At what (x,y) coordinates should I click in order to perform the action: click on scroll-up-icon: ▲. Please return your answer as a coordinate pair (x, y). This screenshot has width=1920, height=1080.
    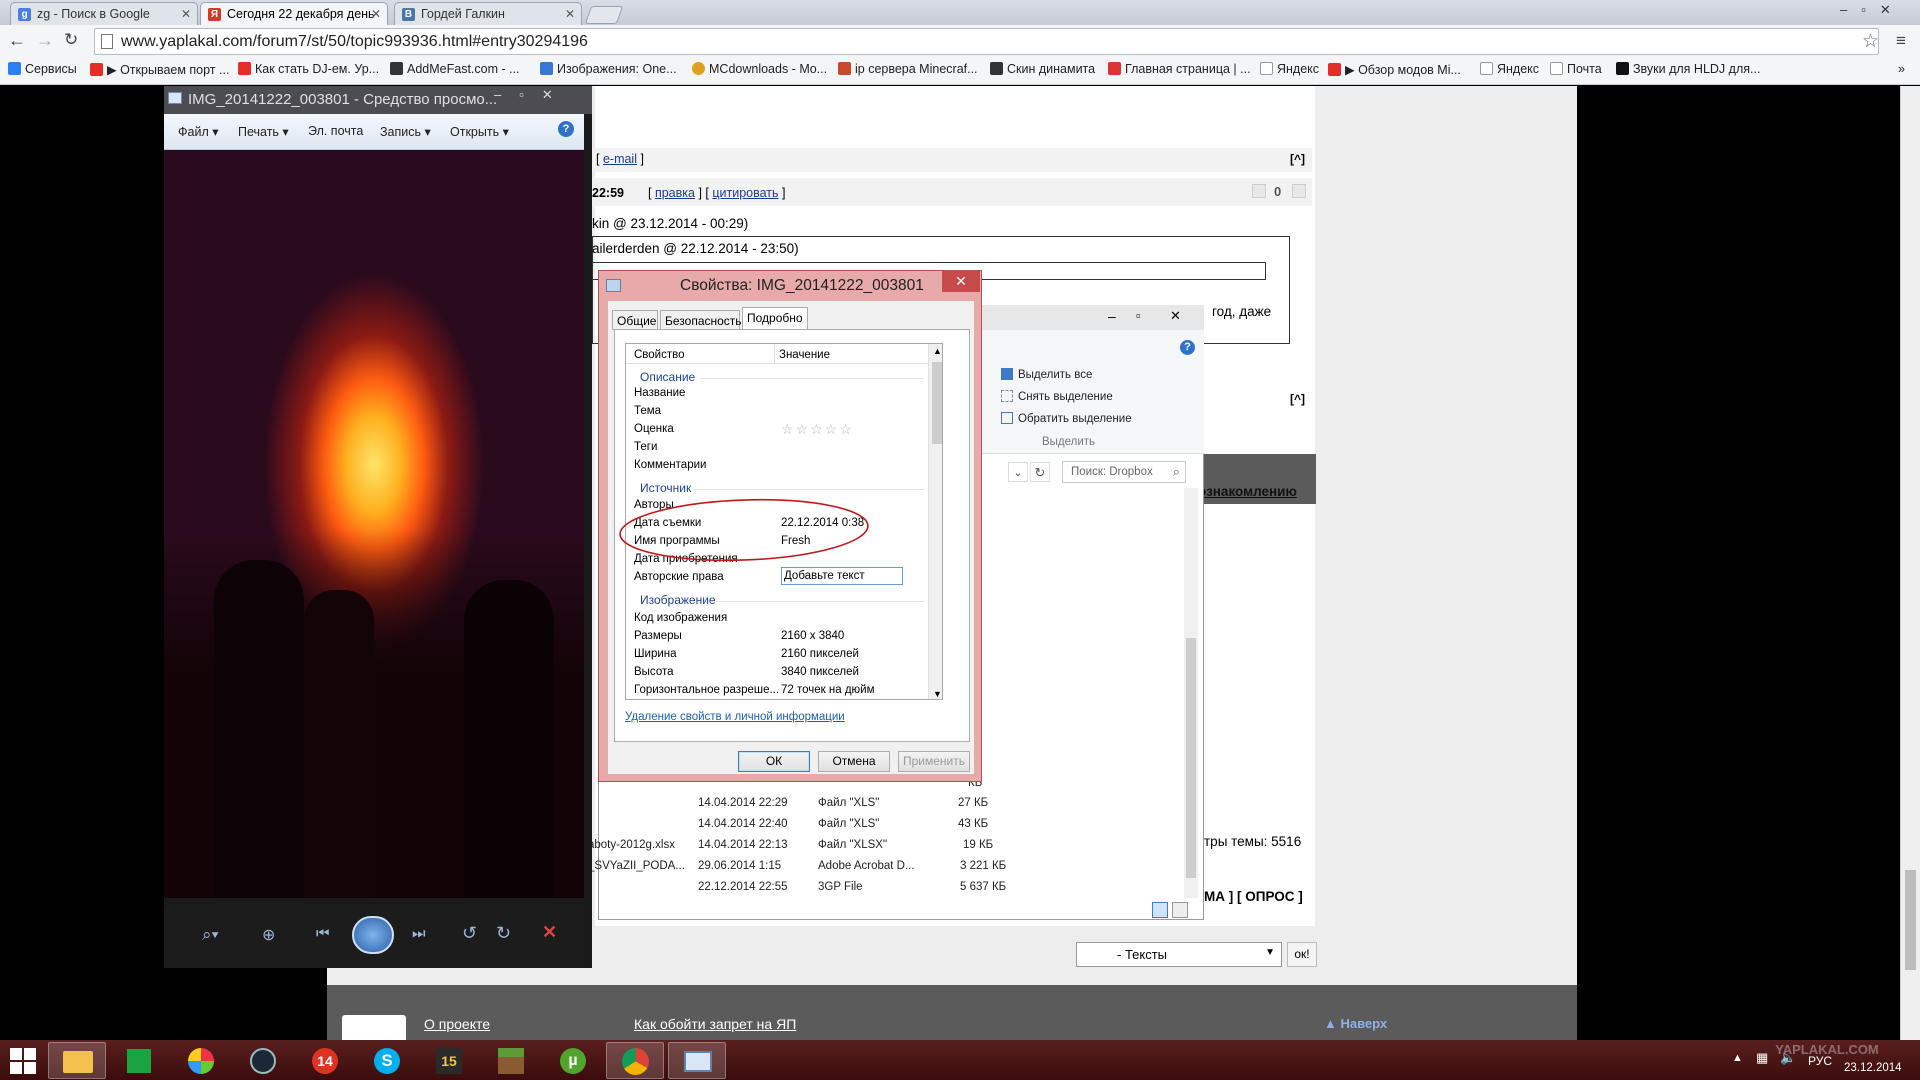
    Looking at the image, I should click on (937, 351).